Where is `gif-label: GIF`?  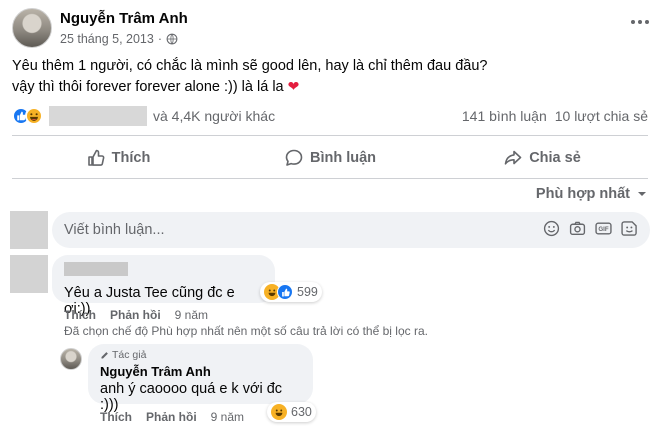 gif-label: GIF is located at coordinates (603, 229).